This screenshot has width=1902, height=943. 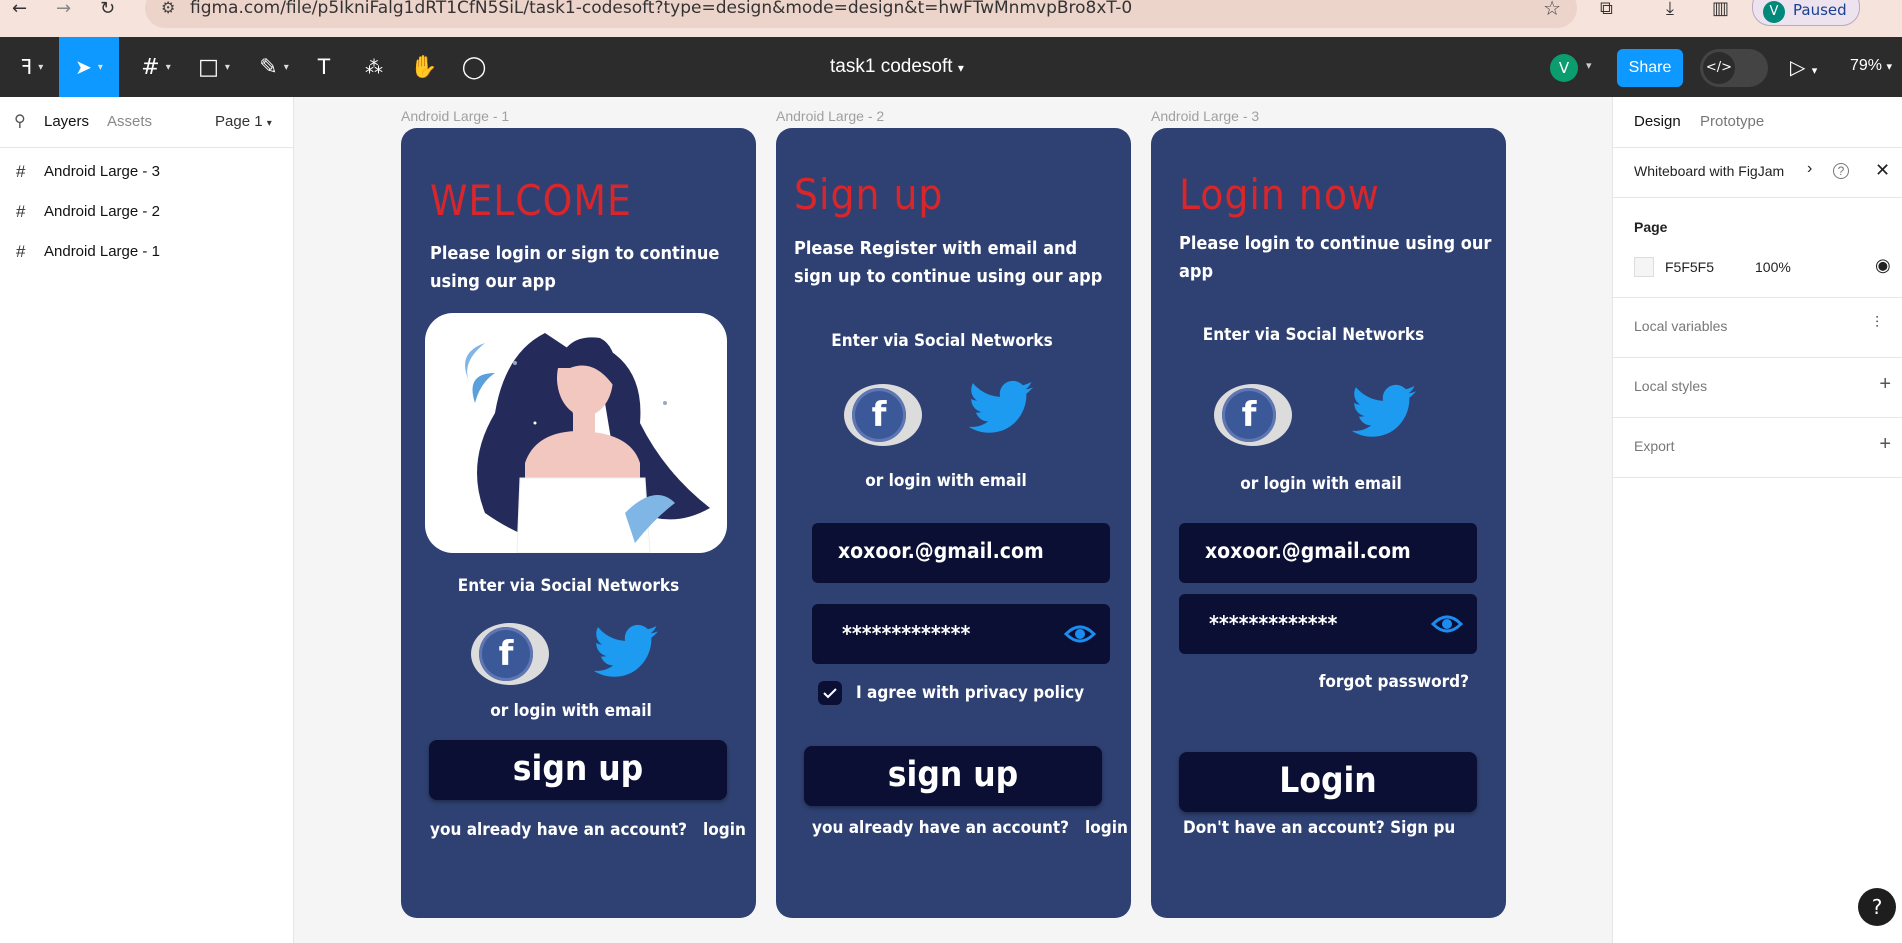 What do you see at coordinates (1319, 828) in the screenshot?
I see `signup-prompt: Don't have an account? Sign pu` at bounding box center [1319, 828].